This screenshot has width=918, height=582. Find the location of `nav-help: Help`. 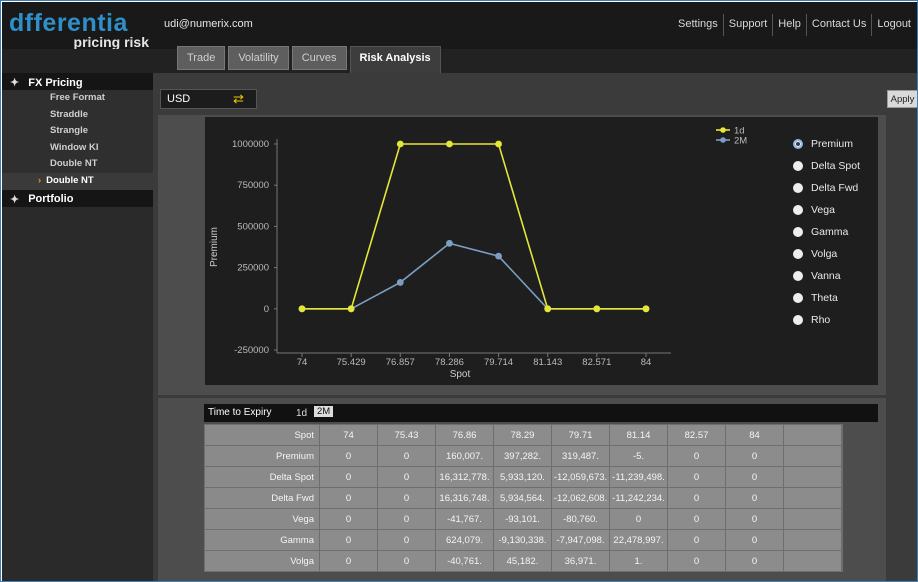

nav-help: Help is located at coordinates (789, 25).